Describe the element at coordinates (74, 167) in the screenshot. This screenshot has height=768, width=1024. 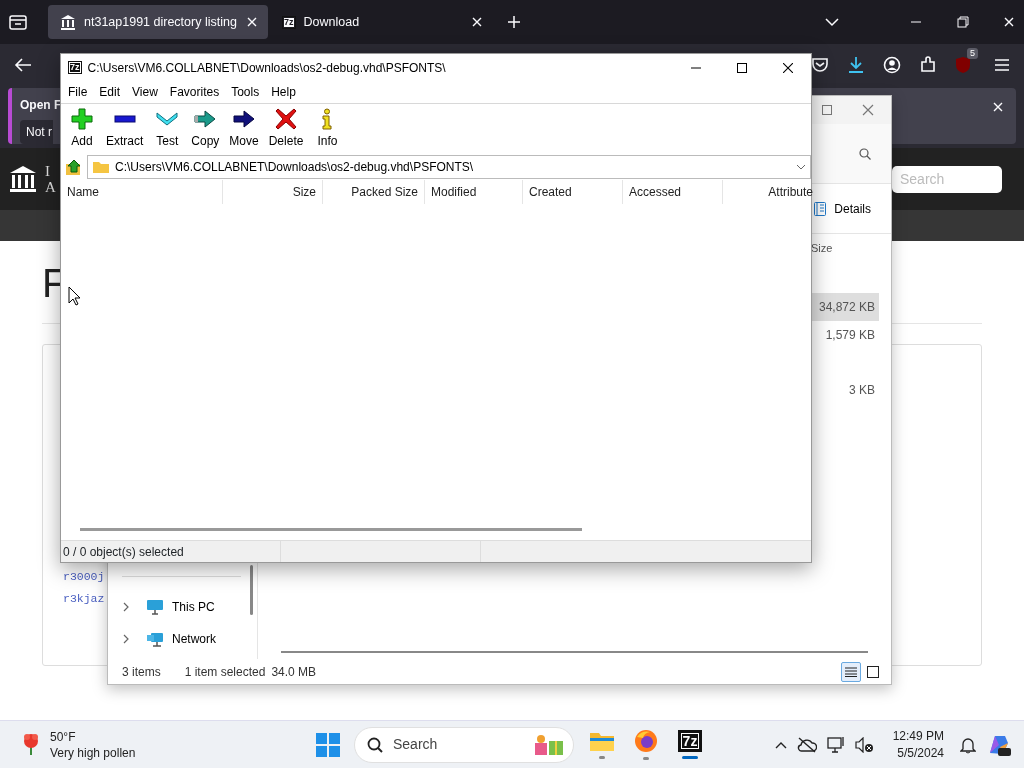
I see `up-folder-icon` at that location.